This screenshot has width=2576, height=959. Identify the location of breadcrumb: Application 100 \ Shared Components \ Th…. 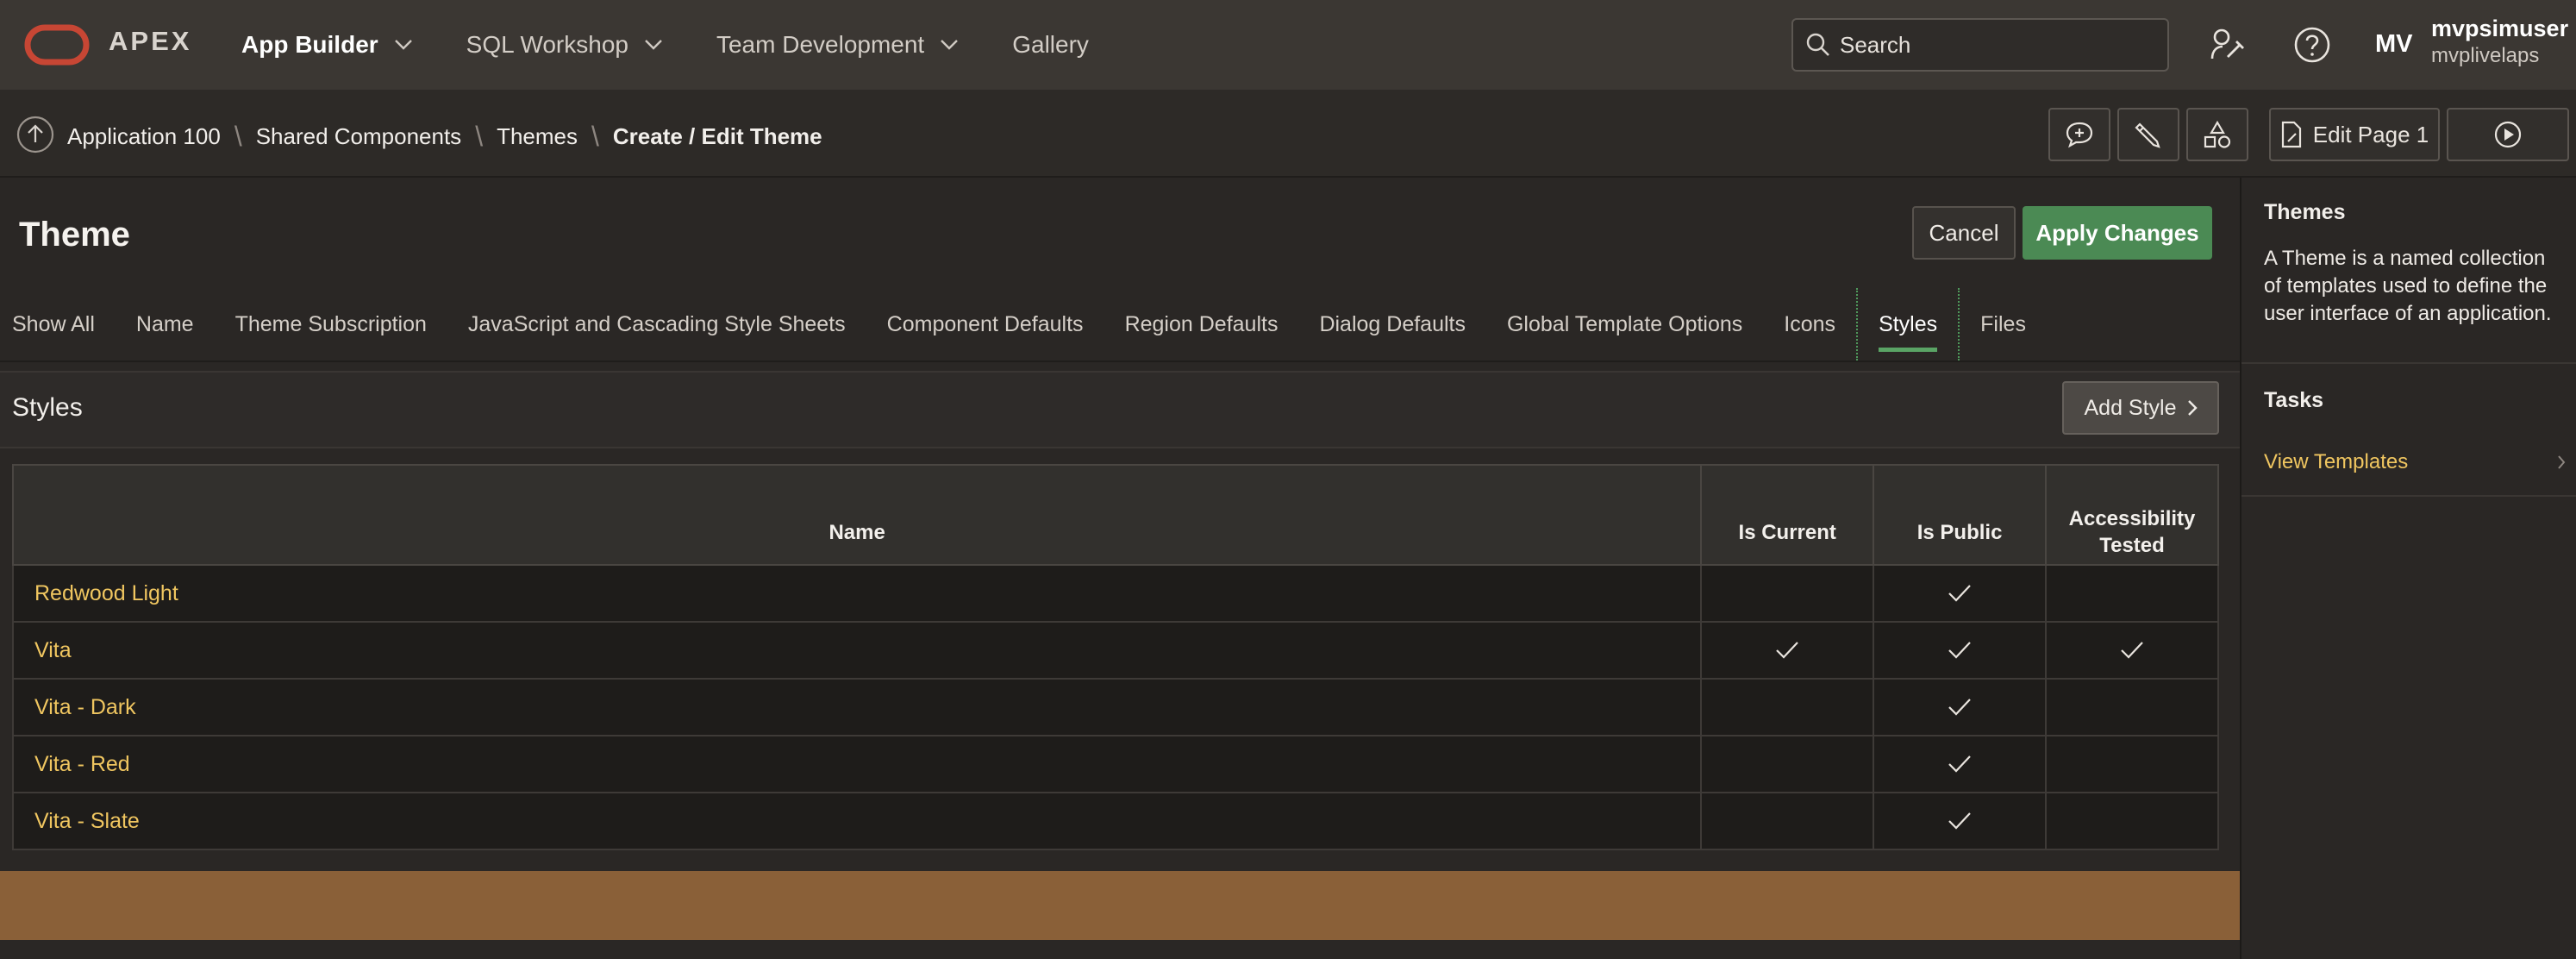
(444, 137).